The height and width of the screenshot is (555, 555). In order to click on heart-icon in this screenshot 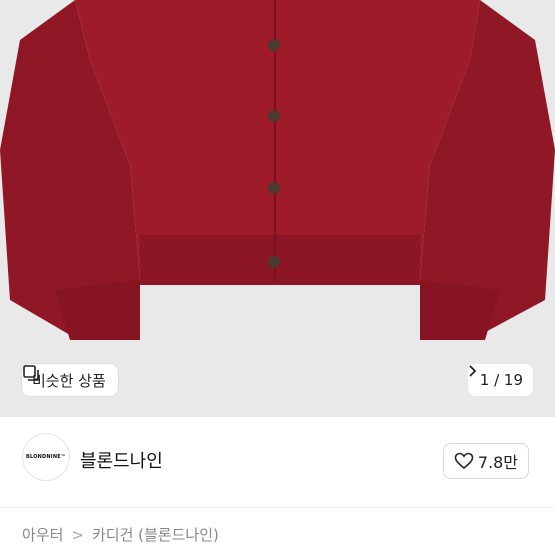, I will do `click(464, 461)`.